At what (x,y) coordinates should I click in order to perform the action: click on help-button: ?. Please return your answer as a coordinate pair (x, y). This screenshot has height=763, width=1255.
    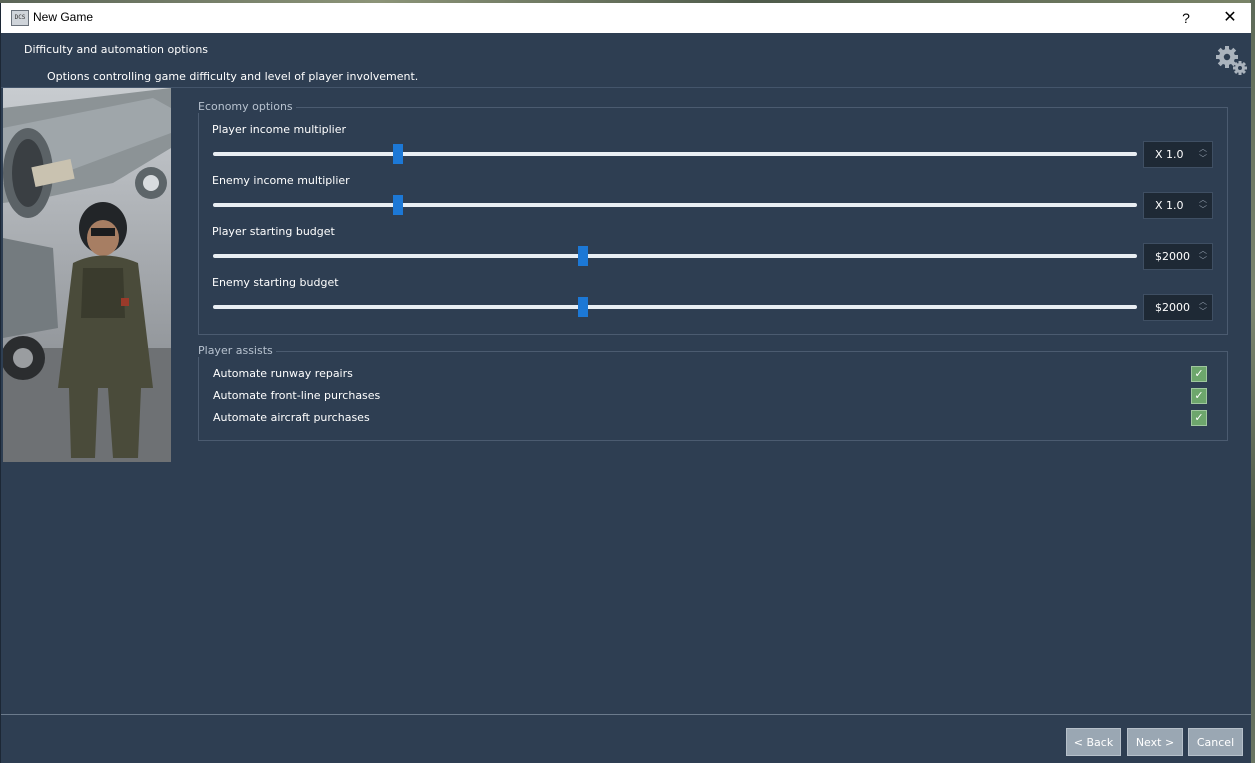
    Looking at the image, I should click on (1186, 18).